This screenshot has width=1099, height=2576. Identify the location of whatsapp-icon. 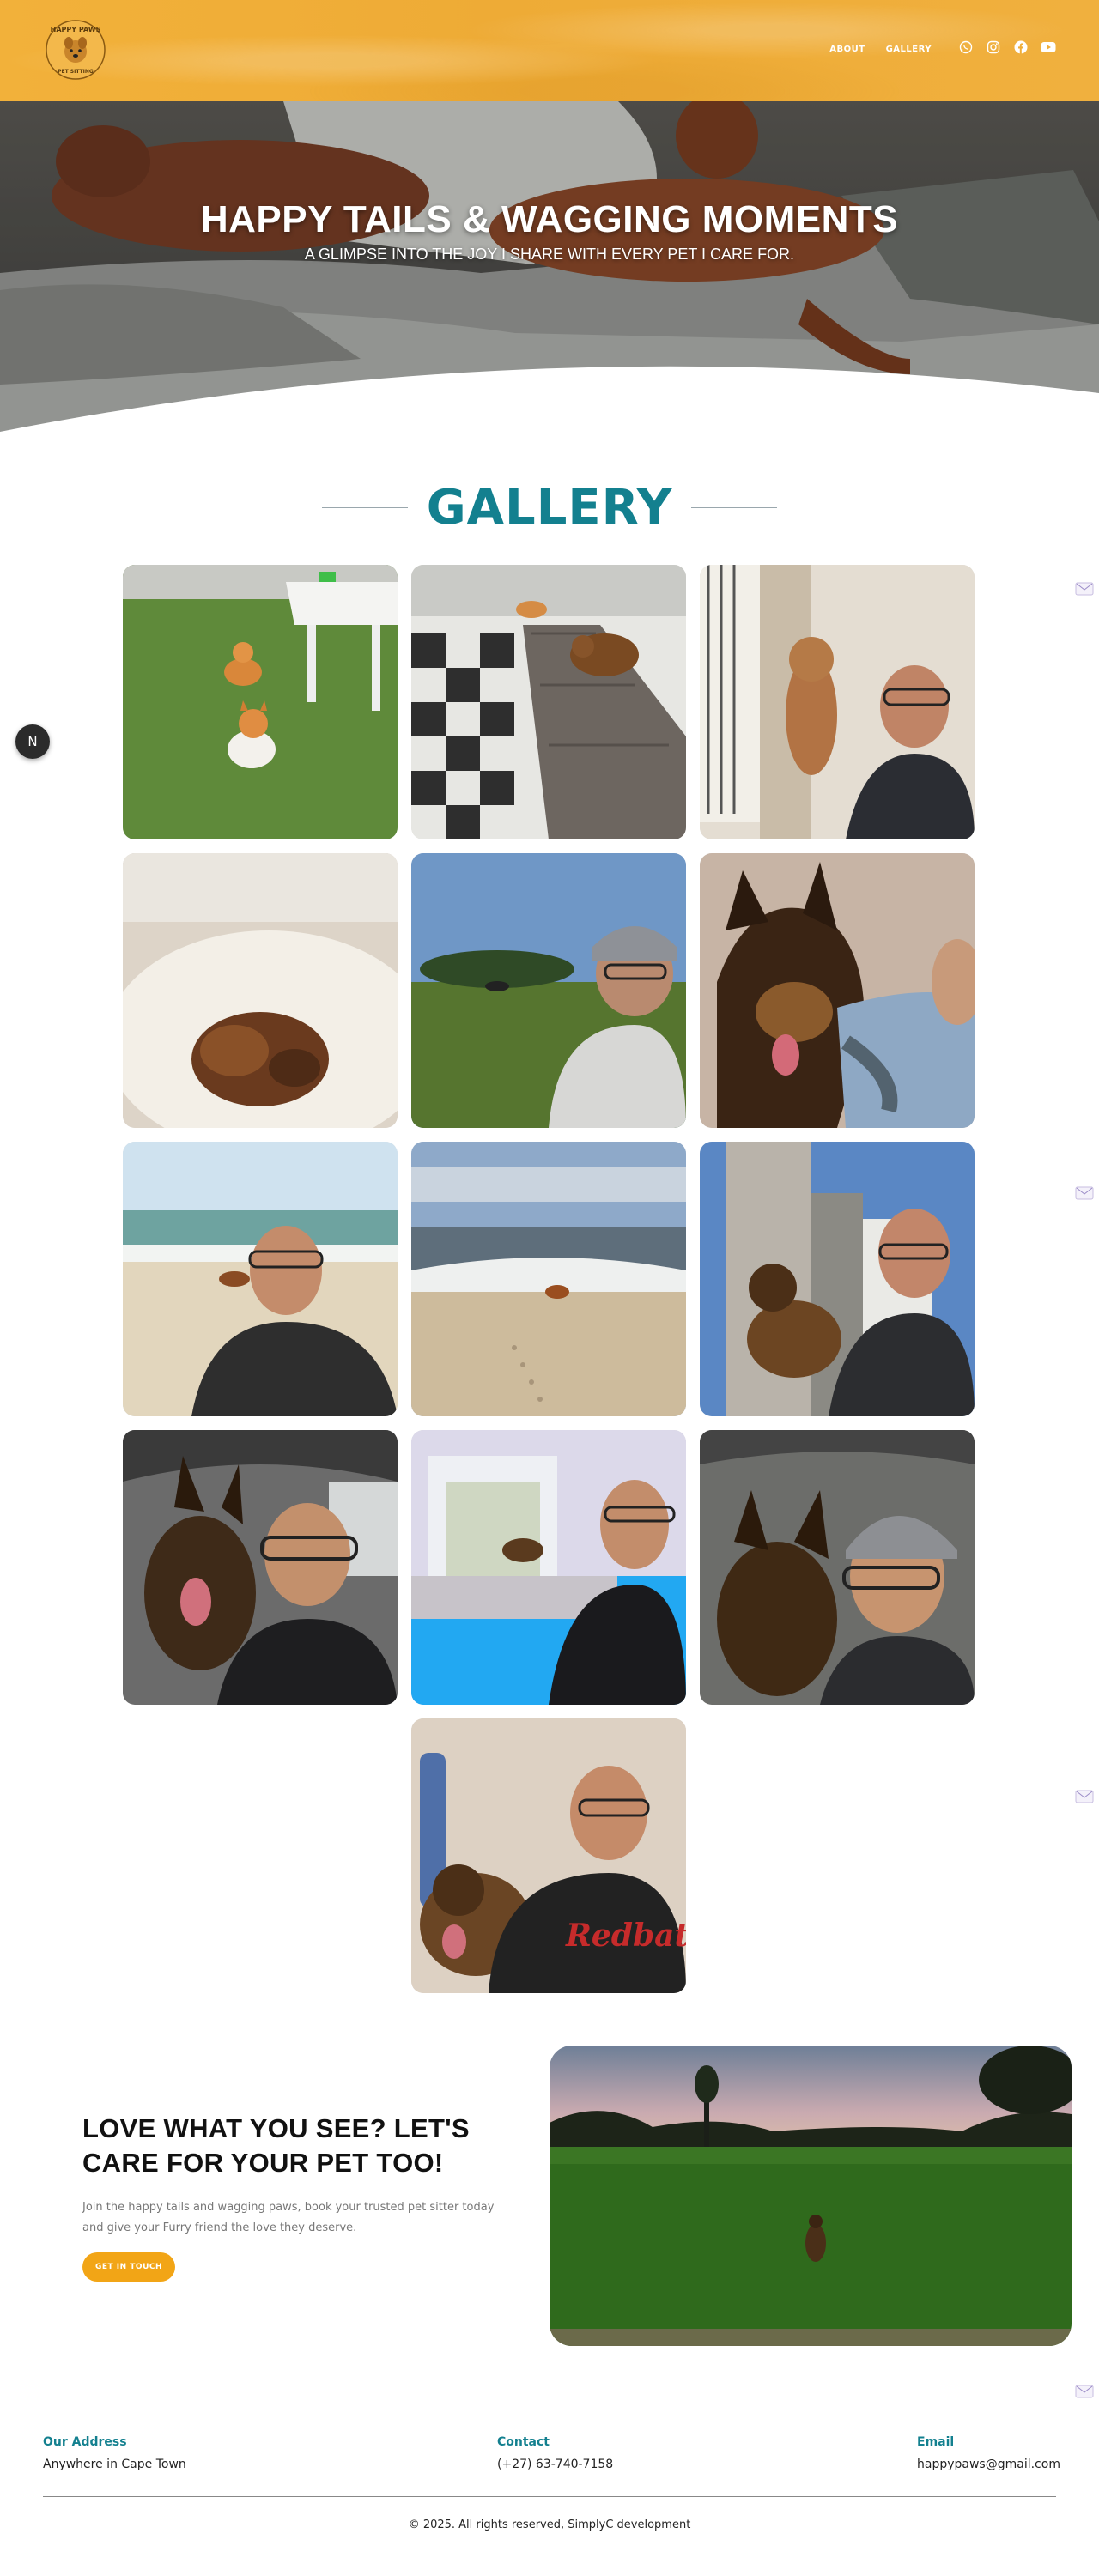
(966, 47).